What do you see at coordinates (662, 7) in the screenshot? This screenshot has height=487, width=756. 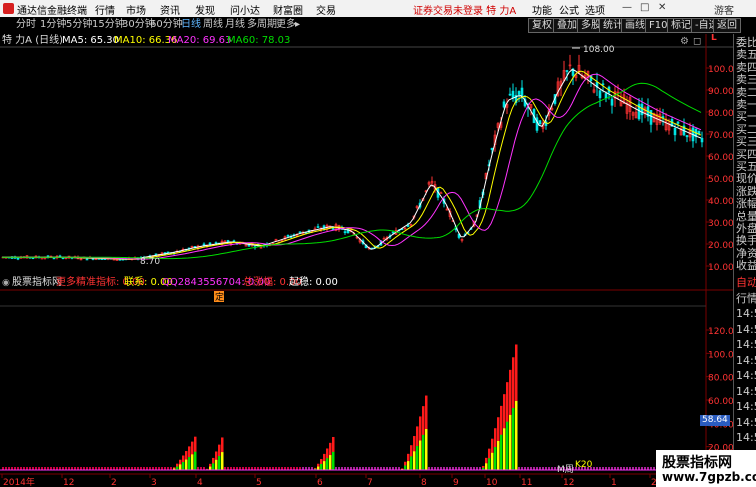 I see `close-icon: ✕` at bounding box center [662, 7].